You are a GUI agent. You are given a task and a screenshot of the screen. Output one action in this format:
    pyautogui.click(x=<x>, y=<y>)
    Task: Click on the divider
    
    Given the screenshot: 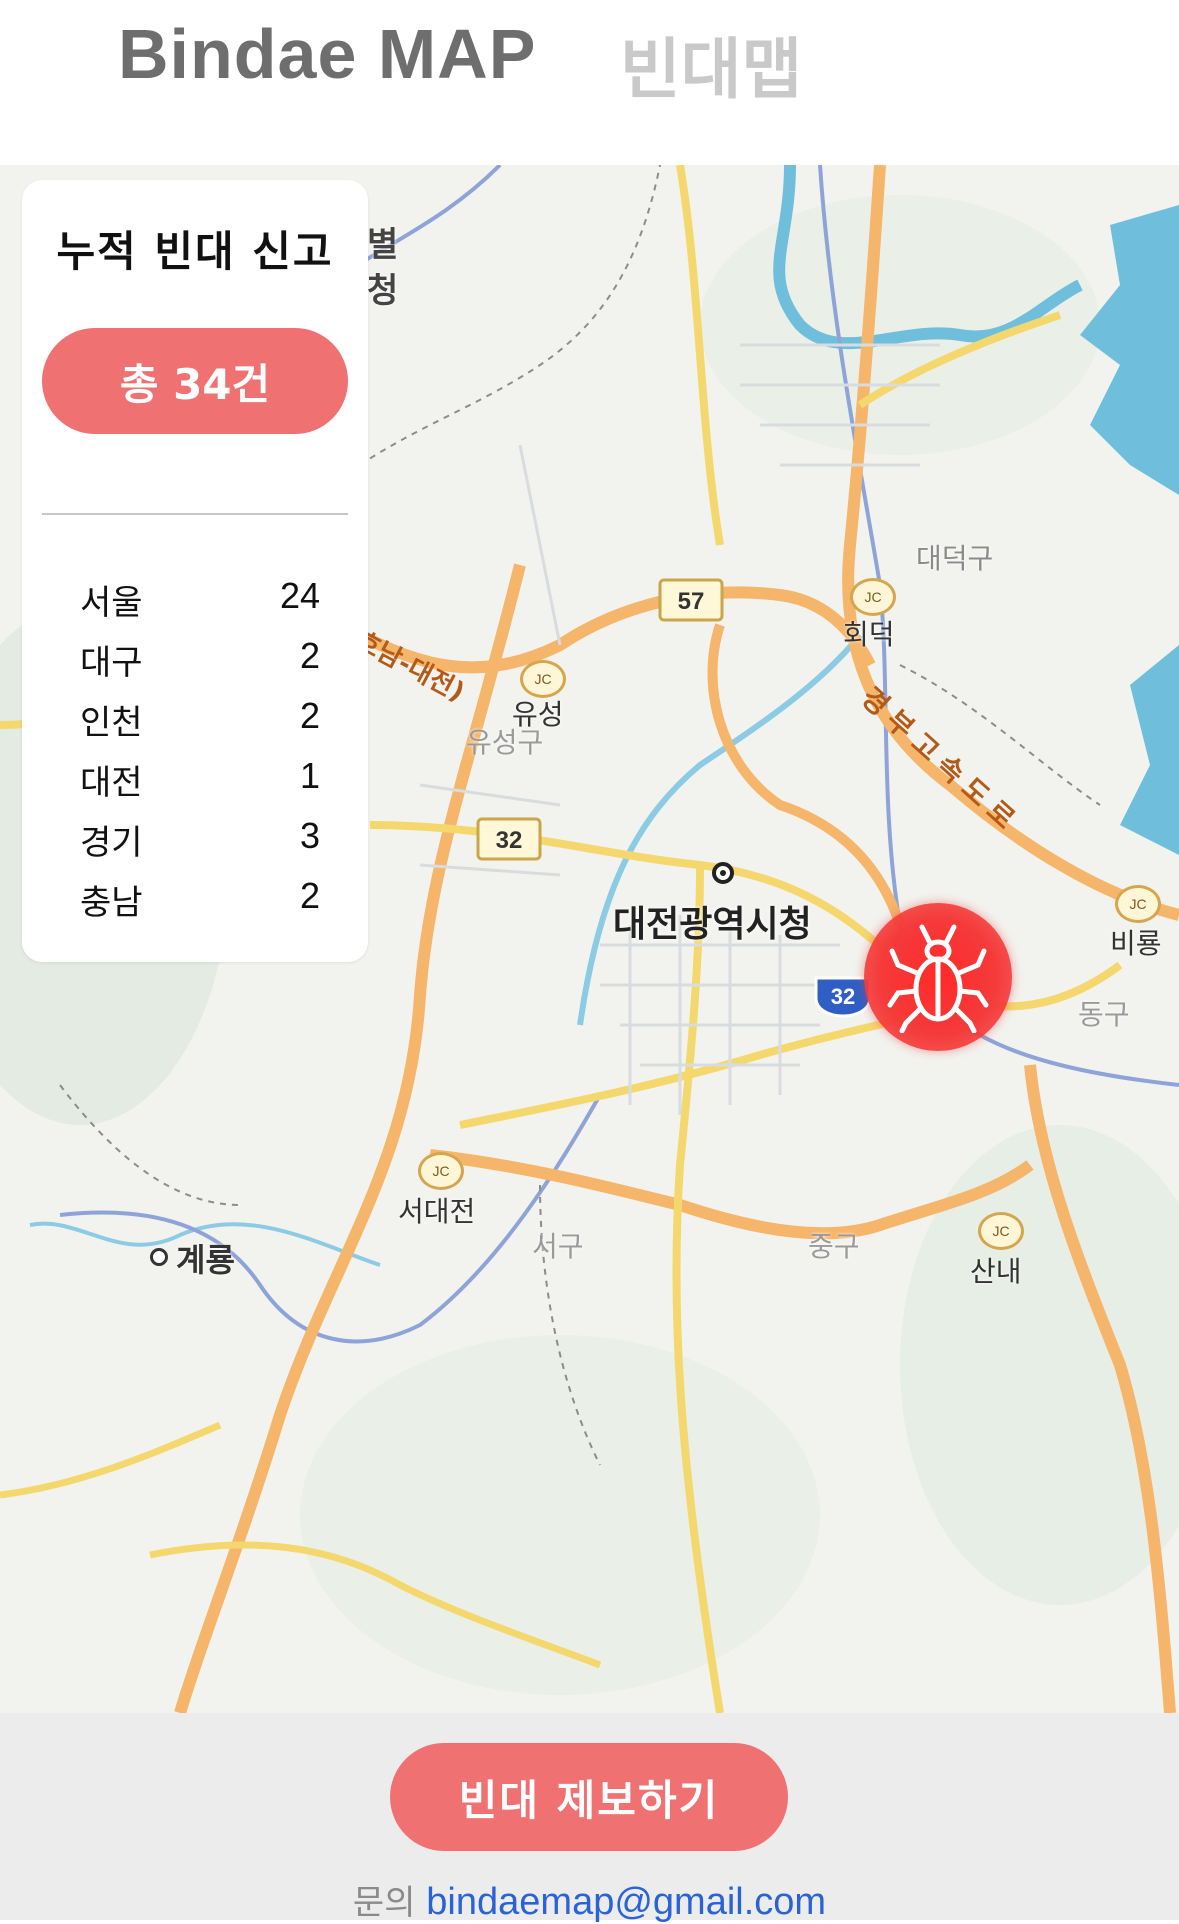 What is the action you would take?
    pyautogui.click(x=195, y=514)
    